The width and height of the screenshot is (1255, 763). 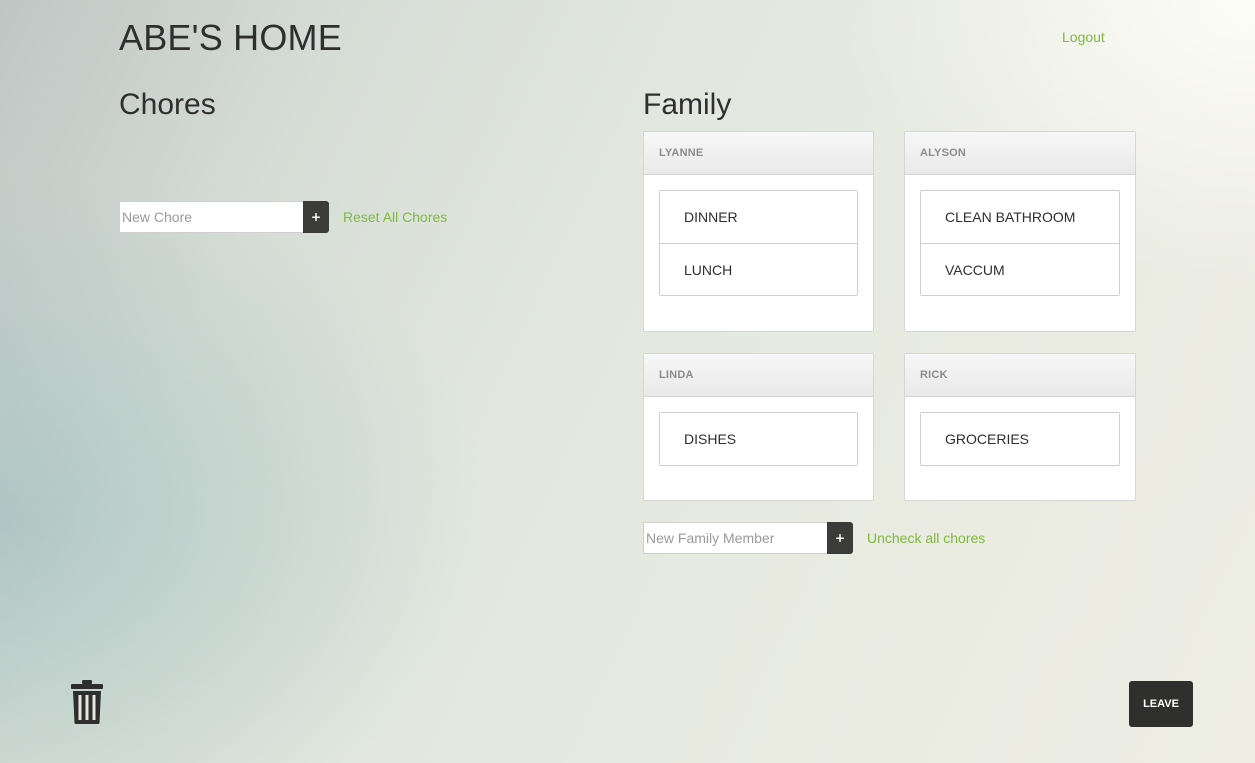 What do you see at coordinates (1020, 375) in the screenshot?
I see `member-name: RICK` at bounding box center [1020, 375].